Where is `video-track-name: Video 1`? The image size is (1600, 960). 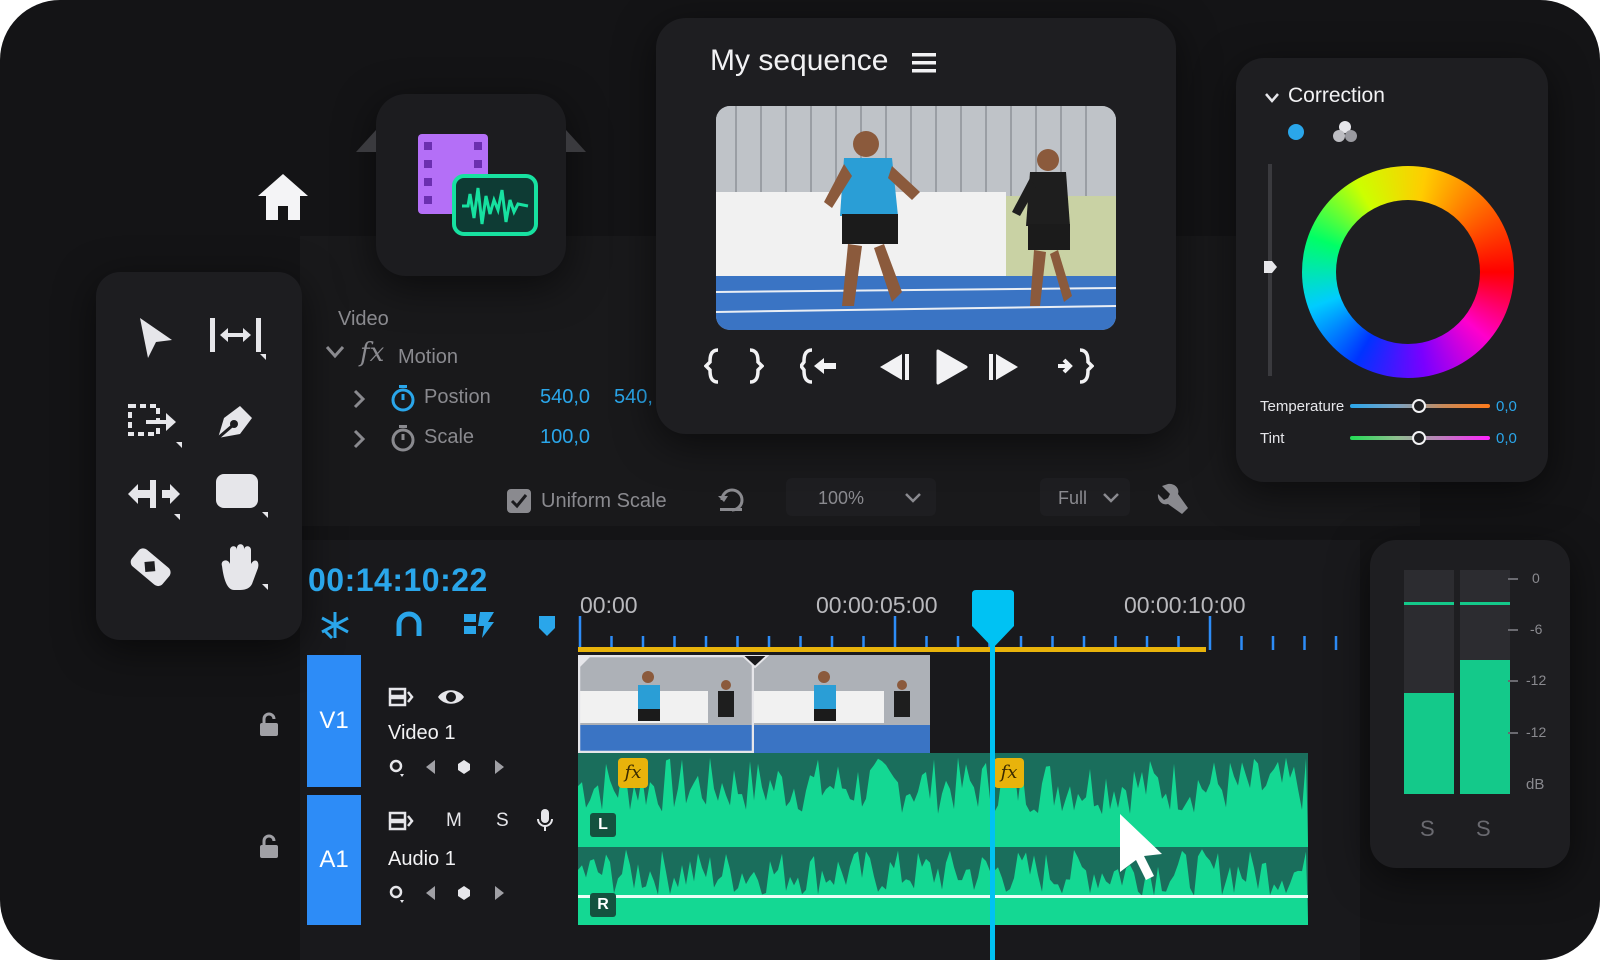 video-track-name: Video 1 is located at coordinates (422, 733).